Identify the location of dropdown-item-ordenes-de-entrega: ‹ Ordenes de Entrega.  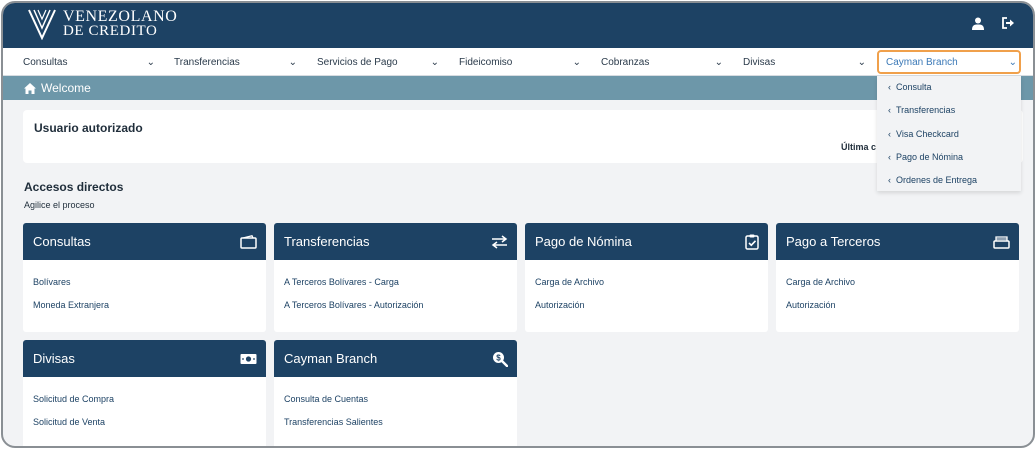
(932, 180).